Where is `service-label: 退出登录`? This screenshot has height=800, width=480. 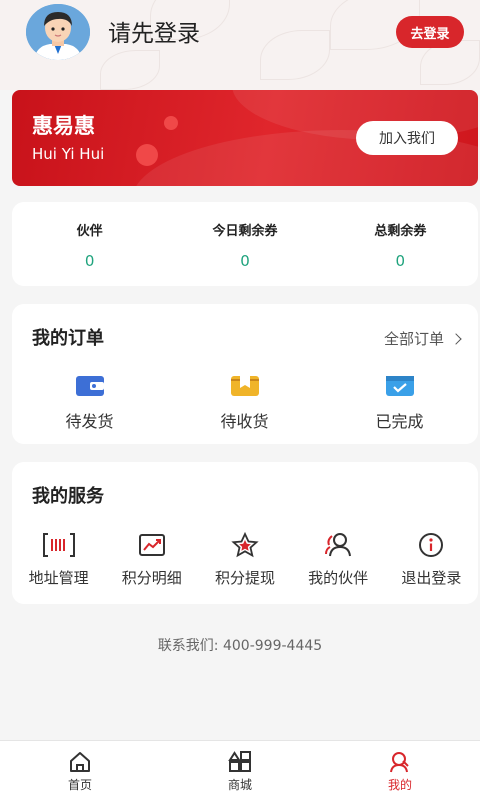
service-label: 退出登录 is located at coordinates (431, 578).